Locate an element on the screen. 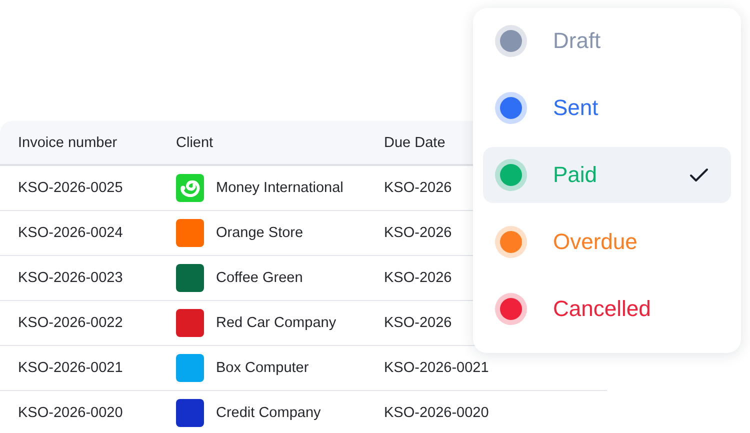  status-option: Cancelled is located at coordinates (607, 309).